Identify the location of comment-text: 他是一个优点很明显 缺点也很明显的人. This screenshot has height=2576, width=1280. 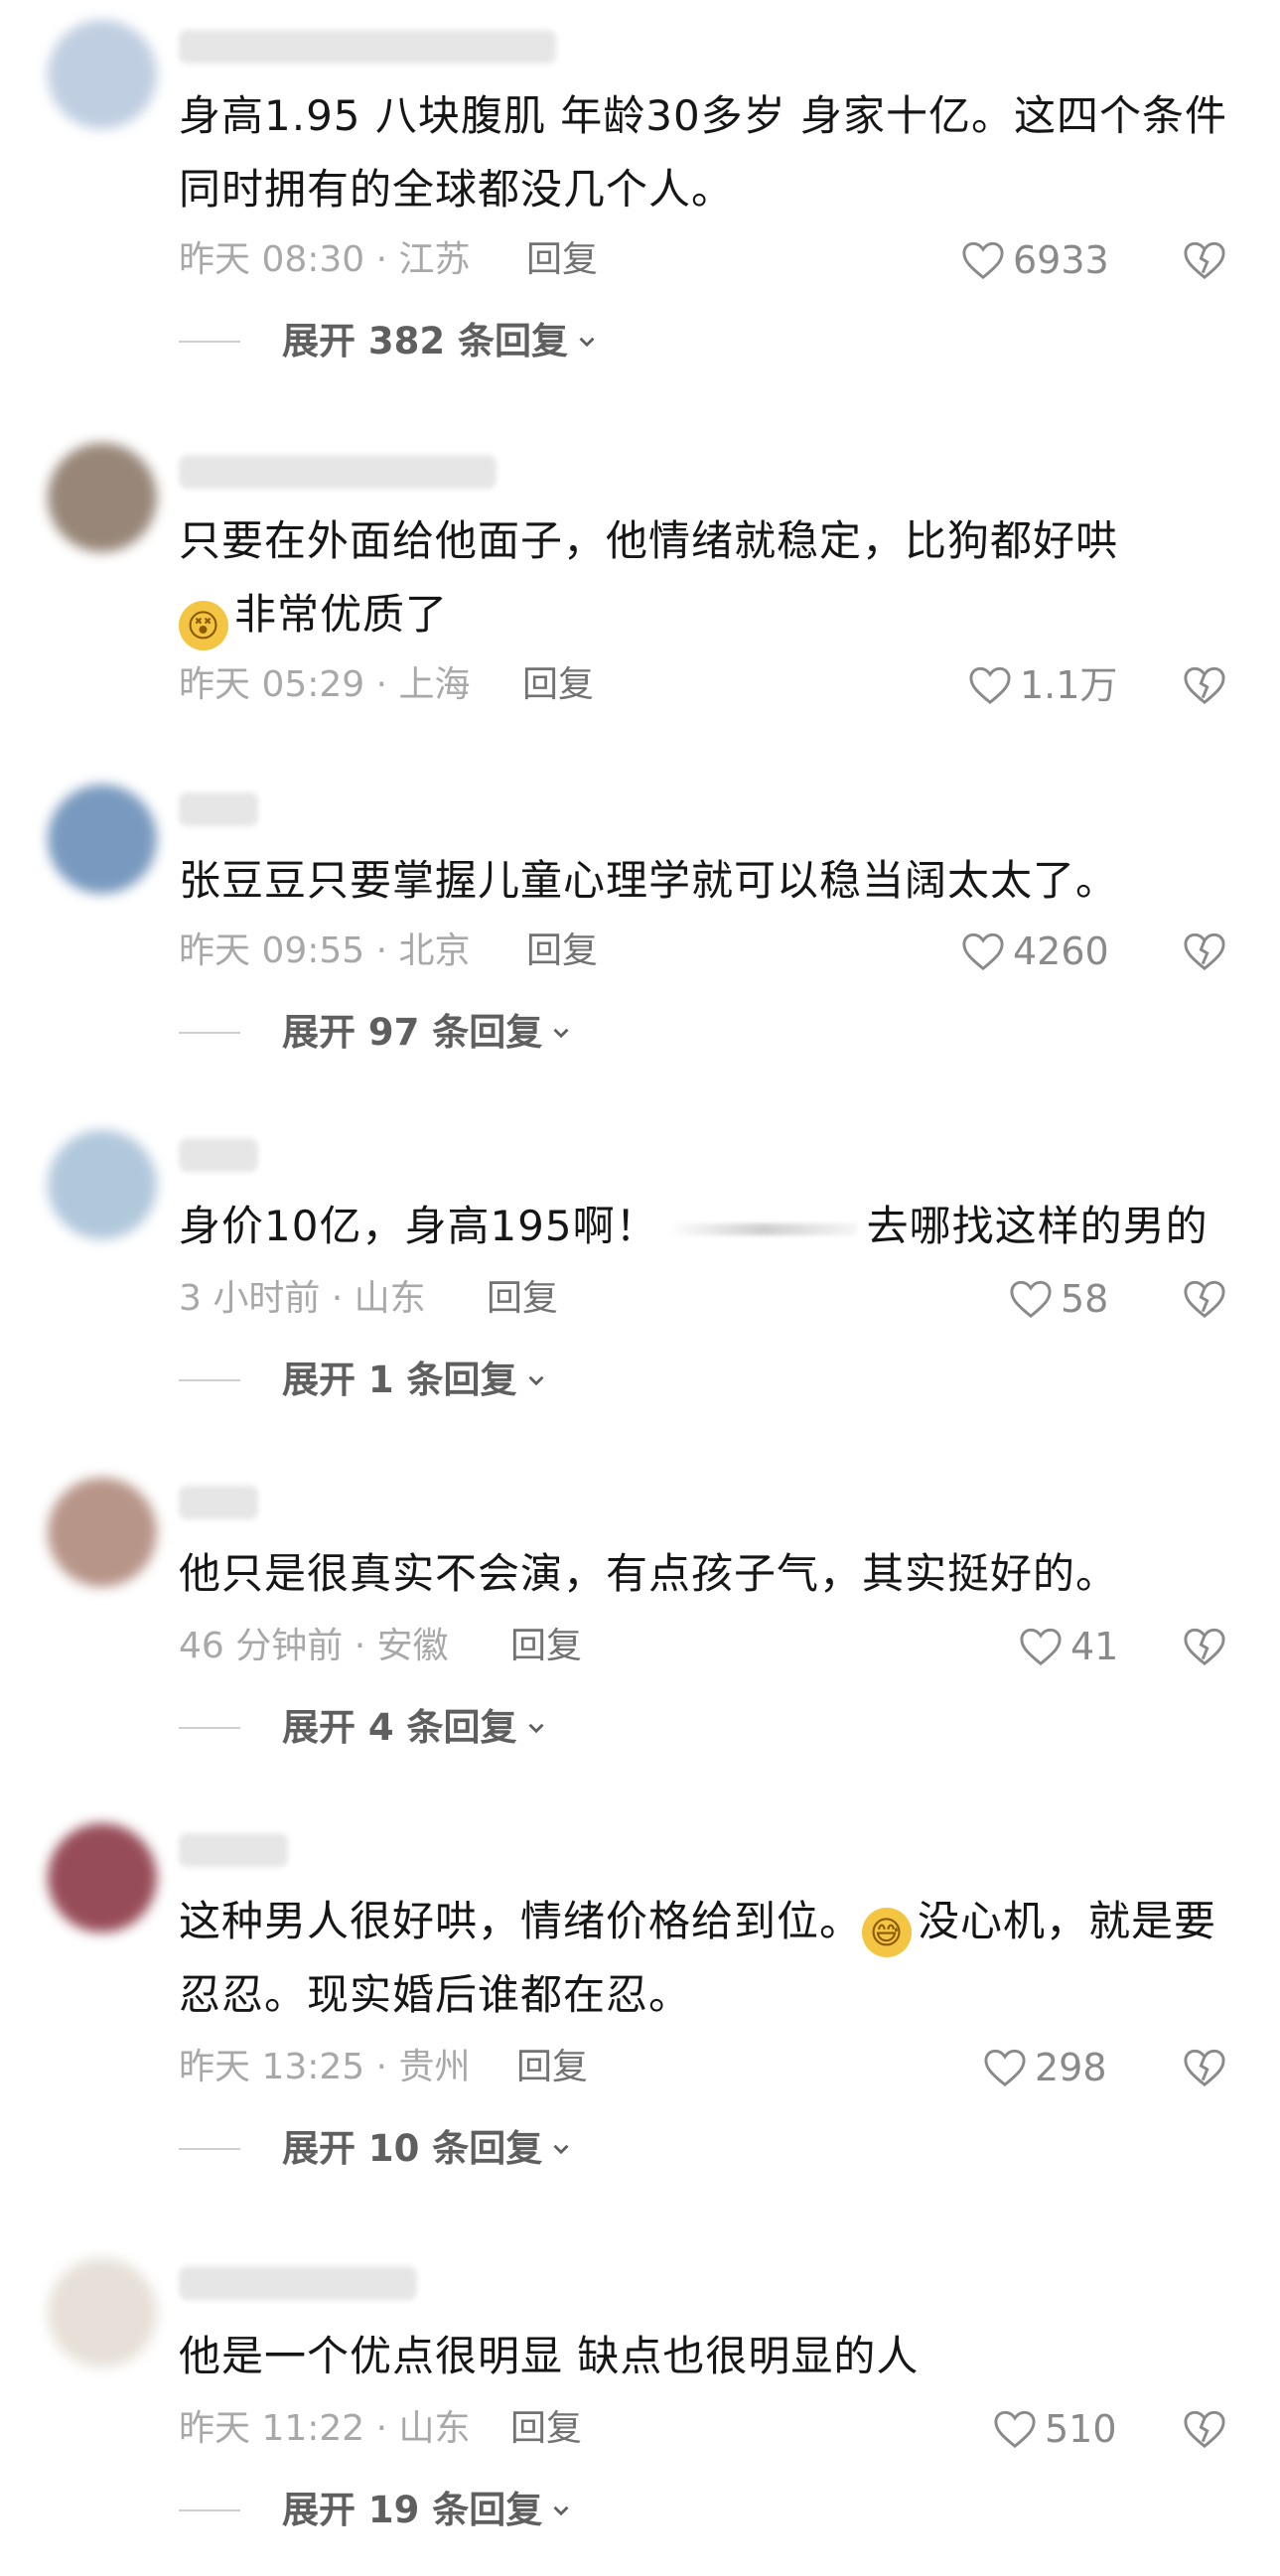
(549, 2356).